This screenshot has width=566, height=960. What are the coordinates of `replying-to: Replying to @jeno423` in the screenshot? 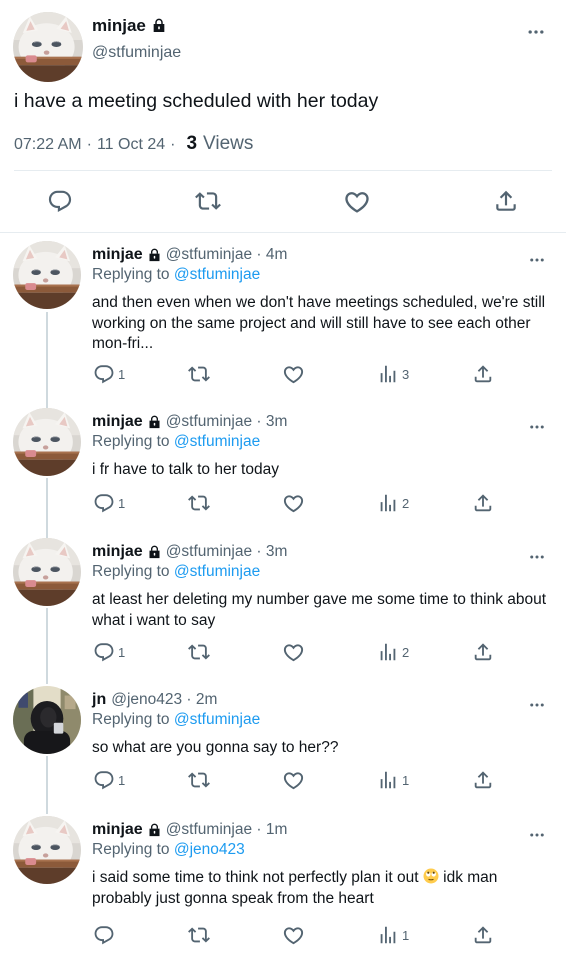 It's located at (168, 850).